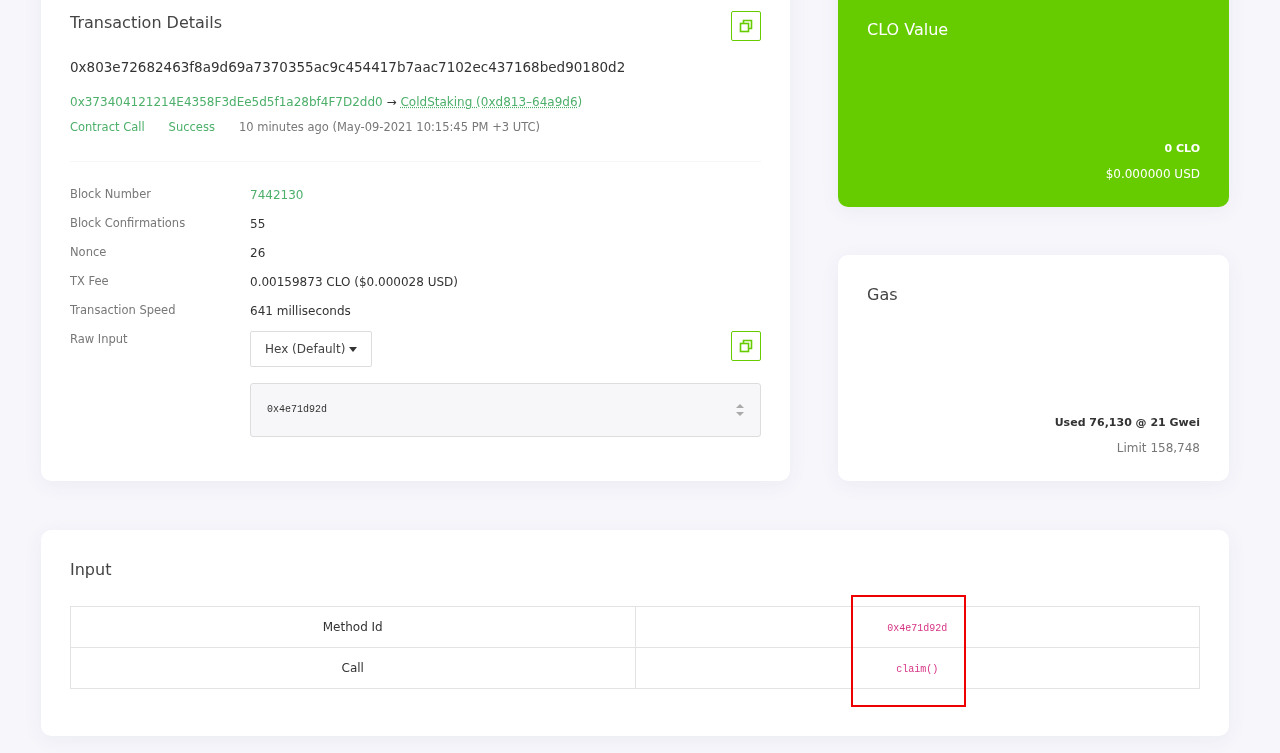 The width and height of the screenshot is (1280, 753). I want to click on field-value: 0.00159873 CLO ($0.000028 USD), so click(354, 282).